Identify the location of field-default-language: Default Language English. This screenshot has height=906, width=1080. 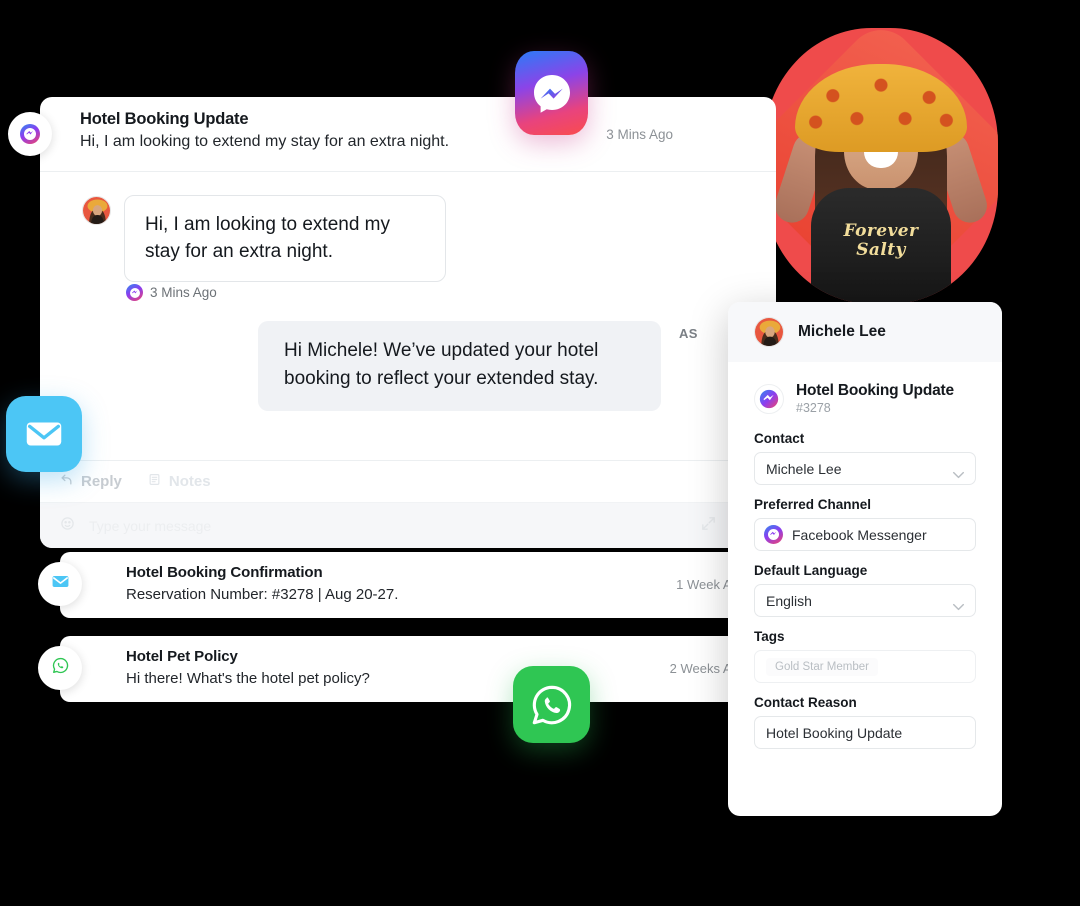
(865, 590).